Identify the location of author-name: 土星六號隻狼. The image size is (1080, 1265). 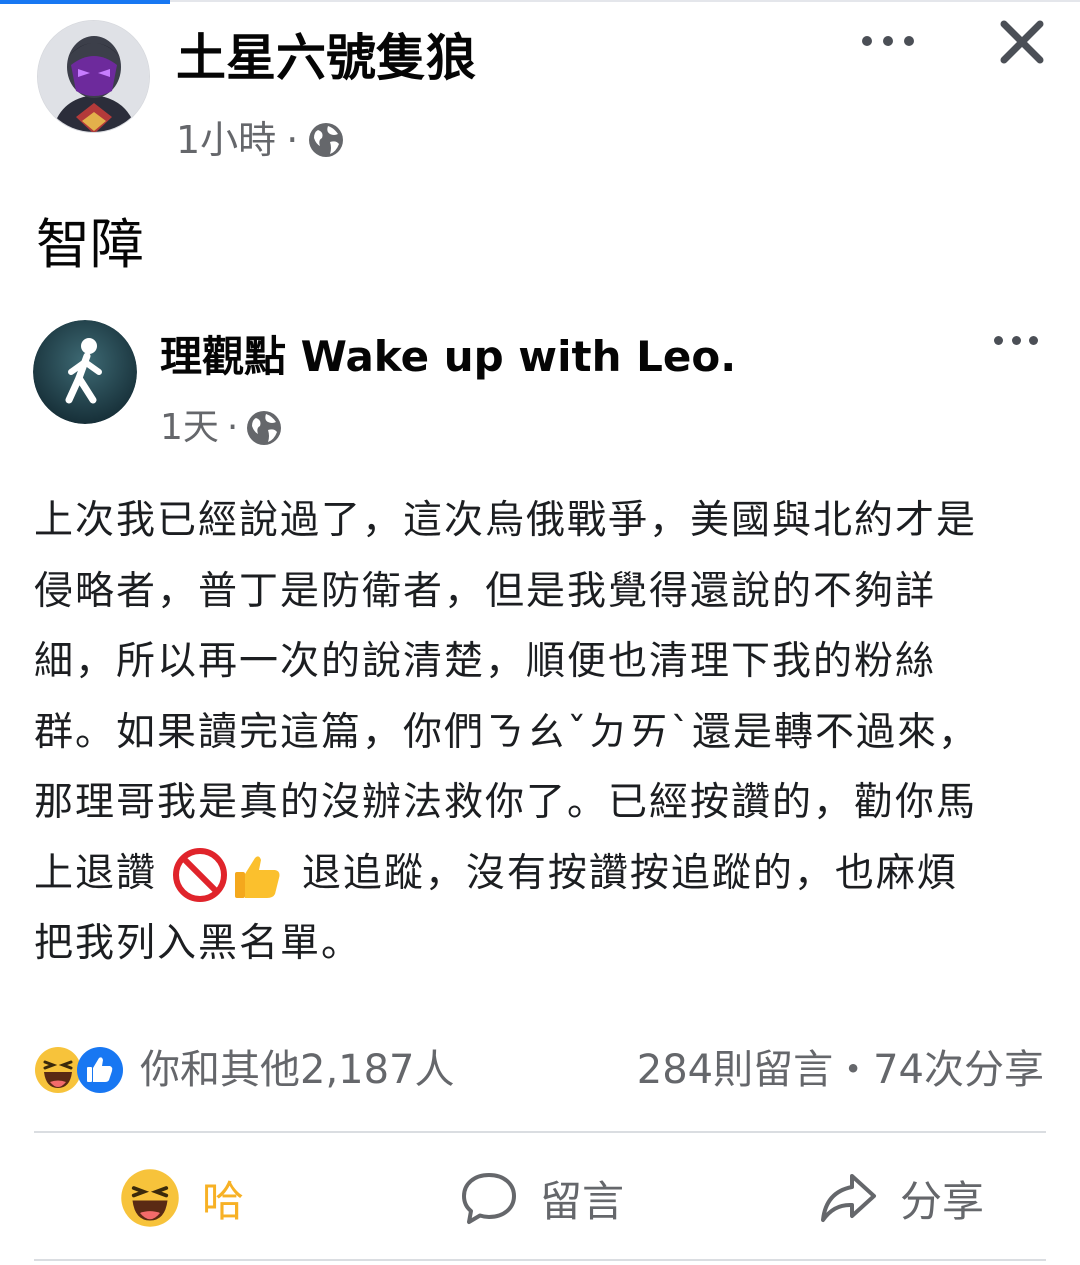
(326, 58).